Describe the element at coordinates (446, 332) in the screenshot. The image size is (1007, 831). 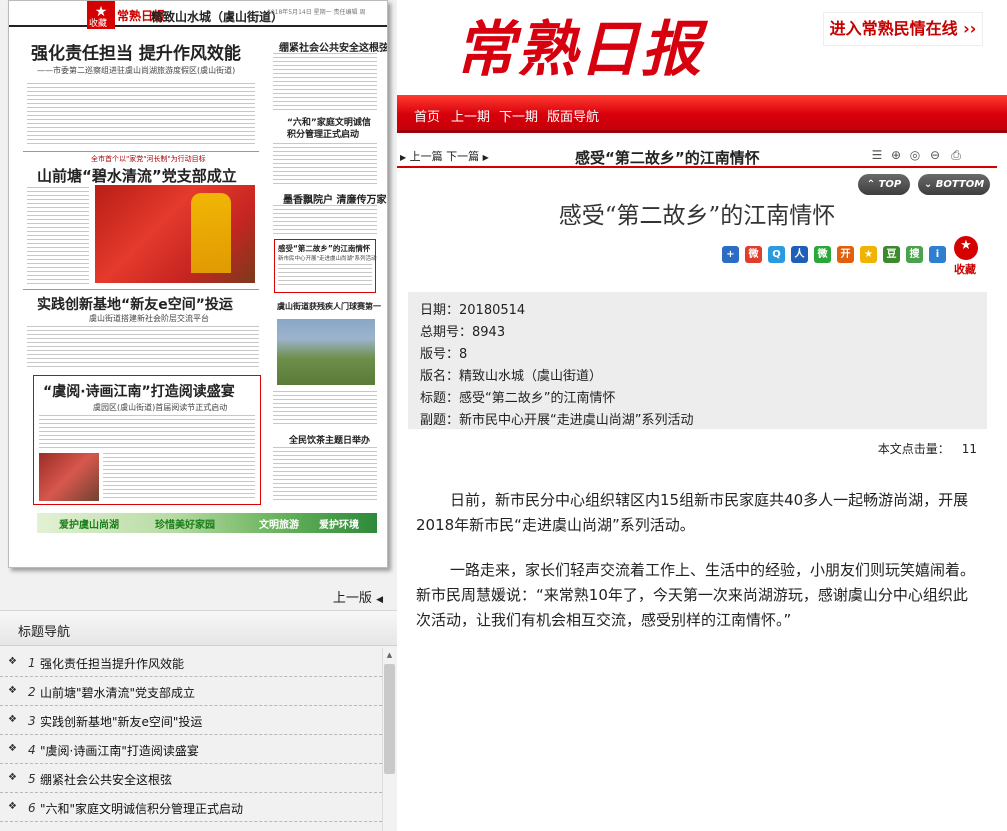
I see `info-total-label: 总期号：` at that location.